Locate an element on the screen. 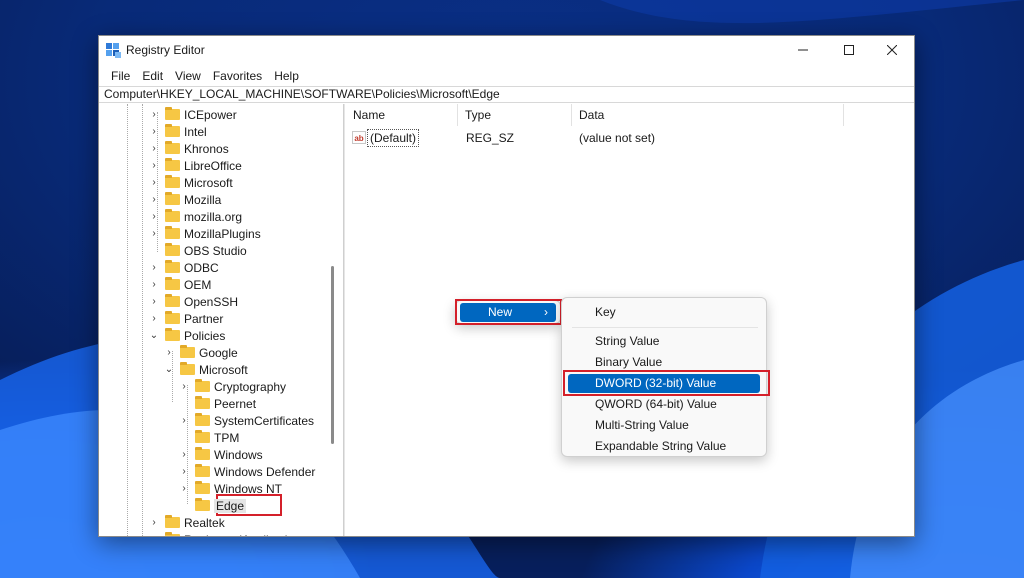 Image resolution: width=1024 pixels, height=578 pixels. window-title: Registry Editor is located at coordinates (165, 50).